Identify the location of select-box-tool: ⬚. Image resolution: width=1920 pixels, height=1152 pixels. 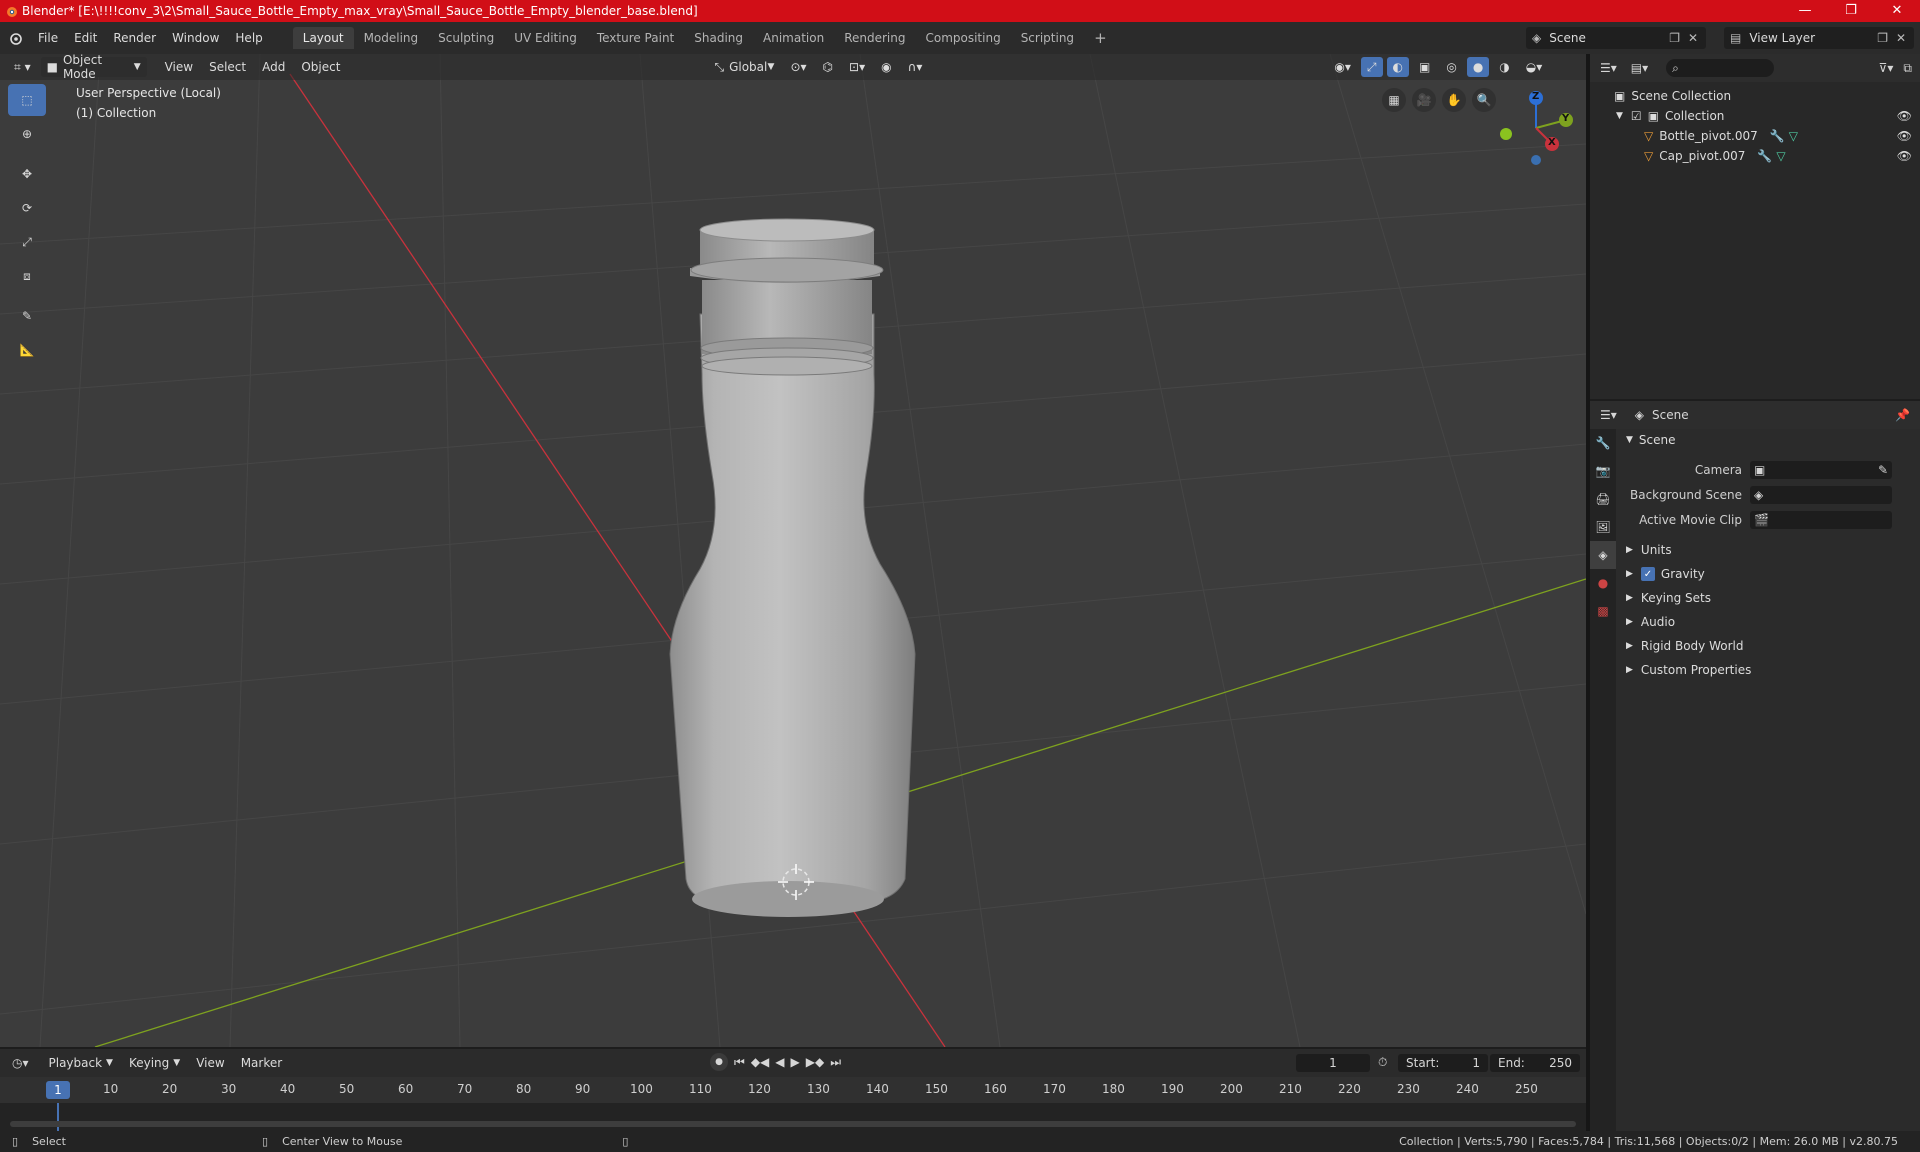
(27, 100).